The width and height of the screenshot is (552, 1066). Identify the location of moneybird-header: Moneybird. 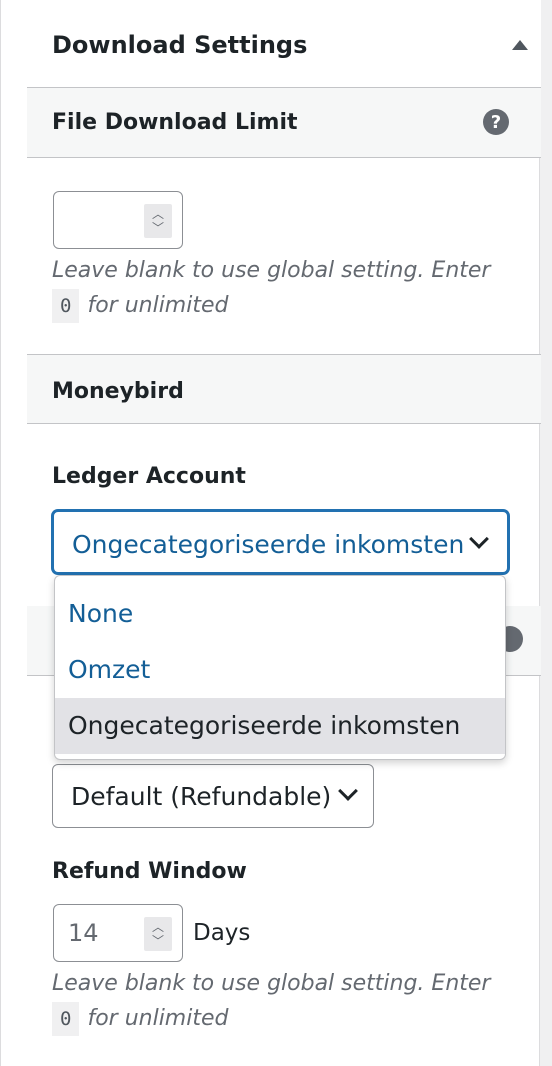
(284, 389).